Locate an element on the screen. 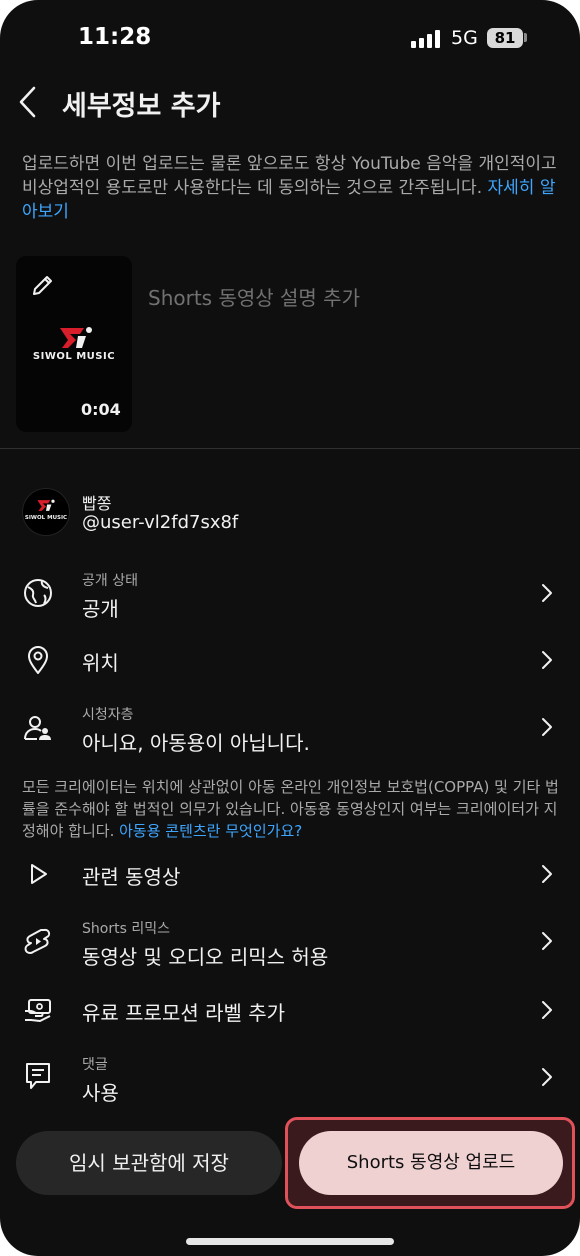 The height and width of the screenshot is (1256, 580). paid-promotion-icon is located at coordinates (38, 1010).